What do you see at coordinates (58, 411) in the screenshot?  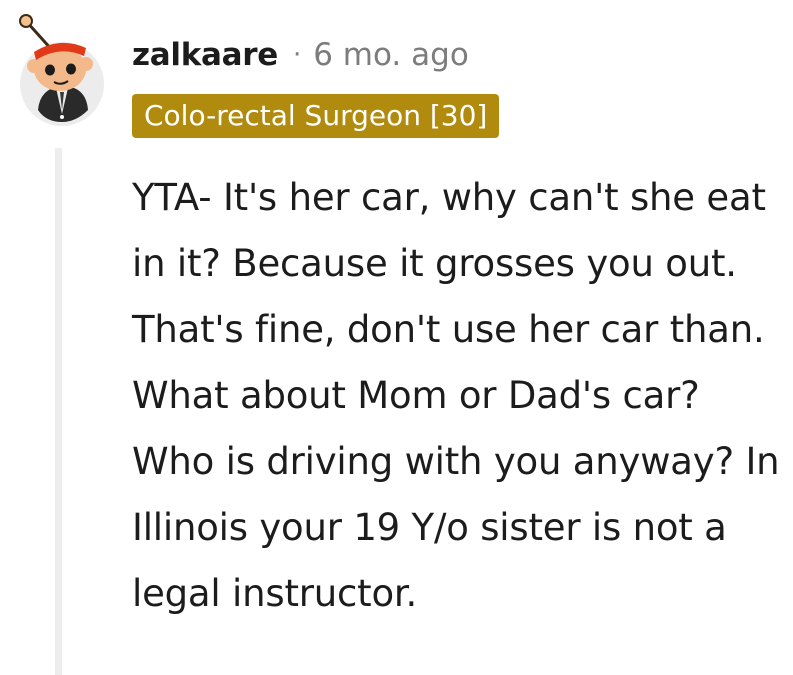 I see `thread-collapse-line` at bounding box center [58, 411].